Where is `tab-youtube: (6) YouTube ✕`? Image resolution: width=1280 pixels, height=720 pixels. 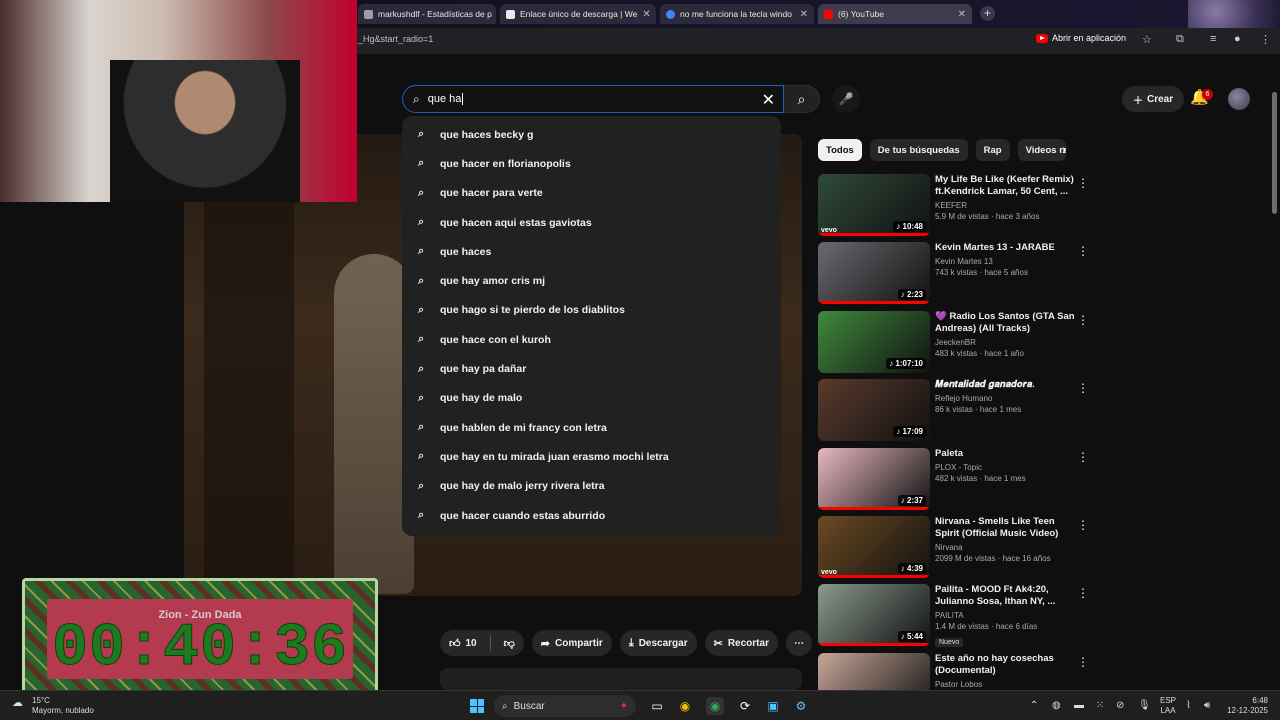 tab-youtube: (6) YouTube ✕ is located at coordinates (895, 14).